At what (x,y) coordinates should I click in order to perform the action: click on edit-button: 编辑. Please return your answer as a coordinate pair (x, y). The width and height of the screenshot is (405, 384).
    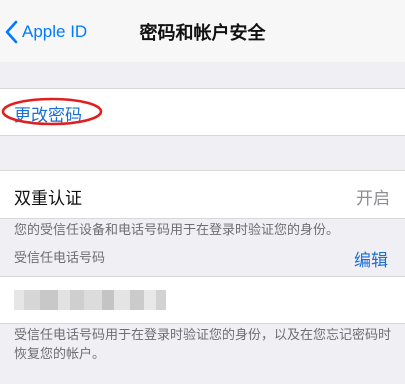
    Looking at the image, I should click on (371, 258).